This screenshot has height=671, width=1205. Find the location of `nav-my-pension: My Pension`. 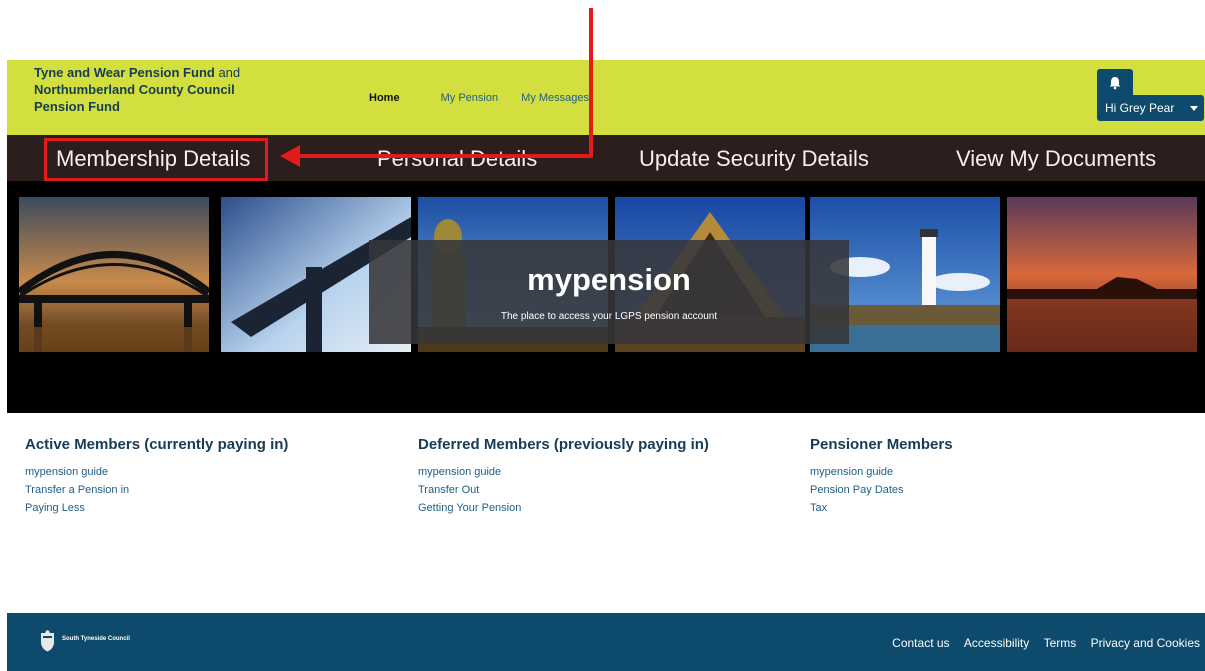

nav-my-pension: My Pension is located at coordinates (469, 98).